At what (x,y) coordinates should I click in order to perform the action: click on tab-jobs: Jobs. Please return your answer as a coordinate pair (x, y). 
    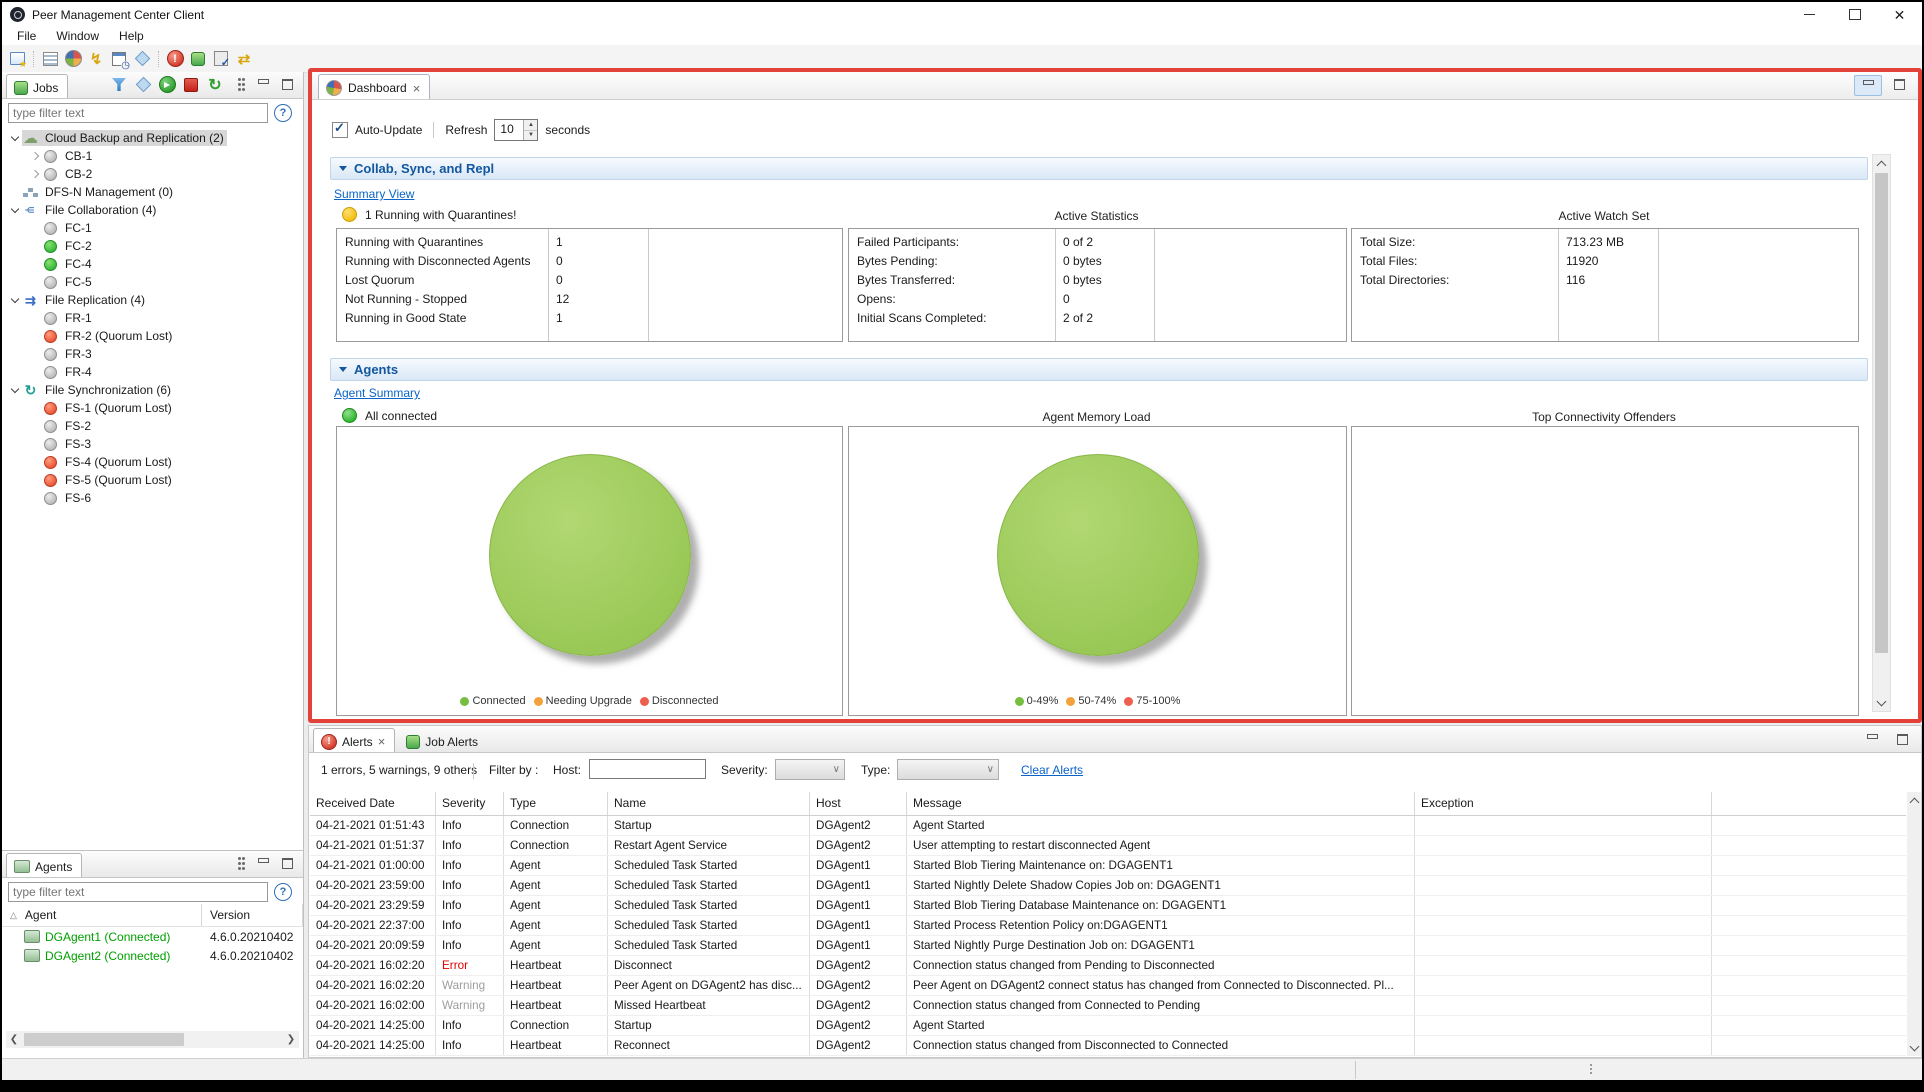
    Looking at the image, I should click on (37, 86).